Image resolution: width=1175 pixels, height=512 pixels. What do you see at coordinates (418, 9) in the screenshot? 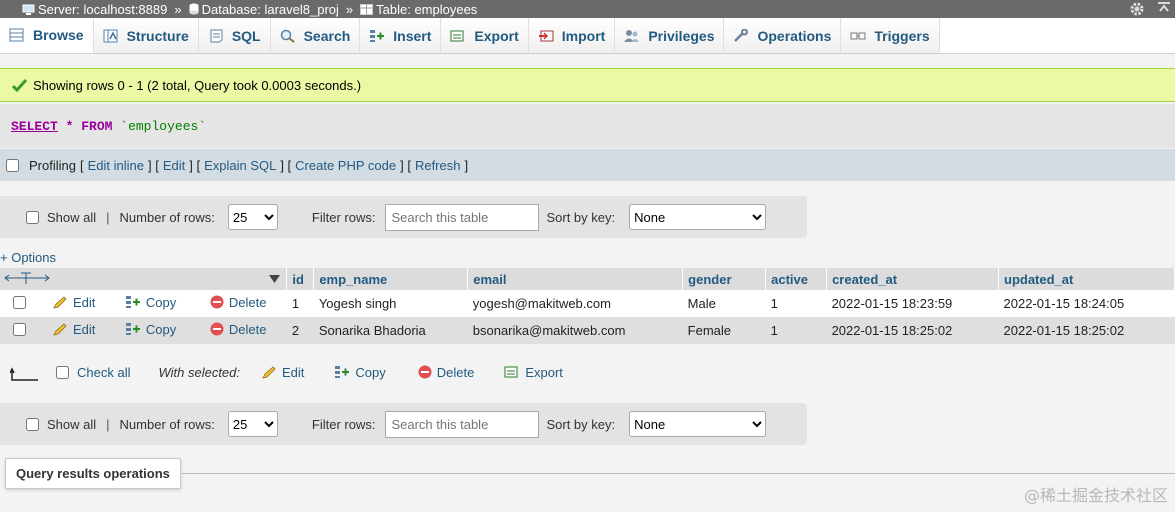
I see `breadcrumb-table: Table: employees` at bounding box center [418, 9].